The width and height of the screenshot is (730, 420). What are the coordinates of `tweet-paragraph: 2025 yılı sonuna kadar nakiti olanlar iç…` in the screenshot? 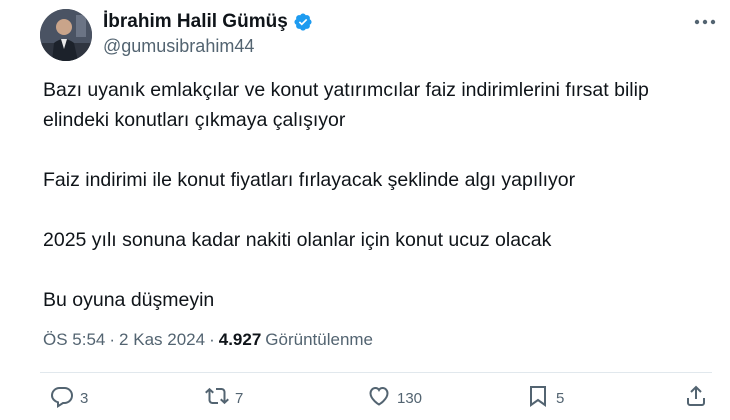 It's located at (297, 240).